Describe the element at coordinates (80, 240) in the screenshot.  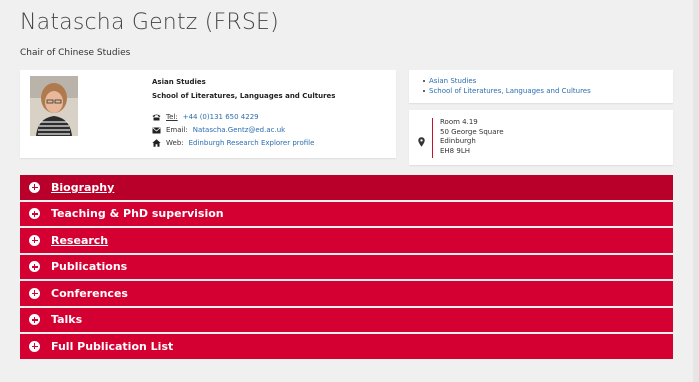
I see `accordion-label: Research` at that location.